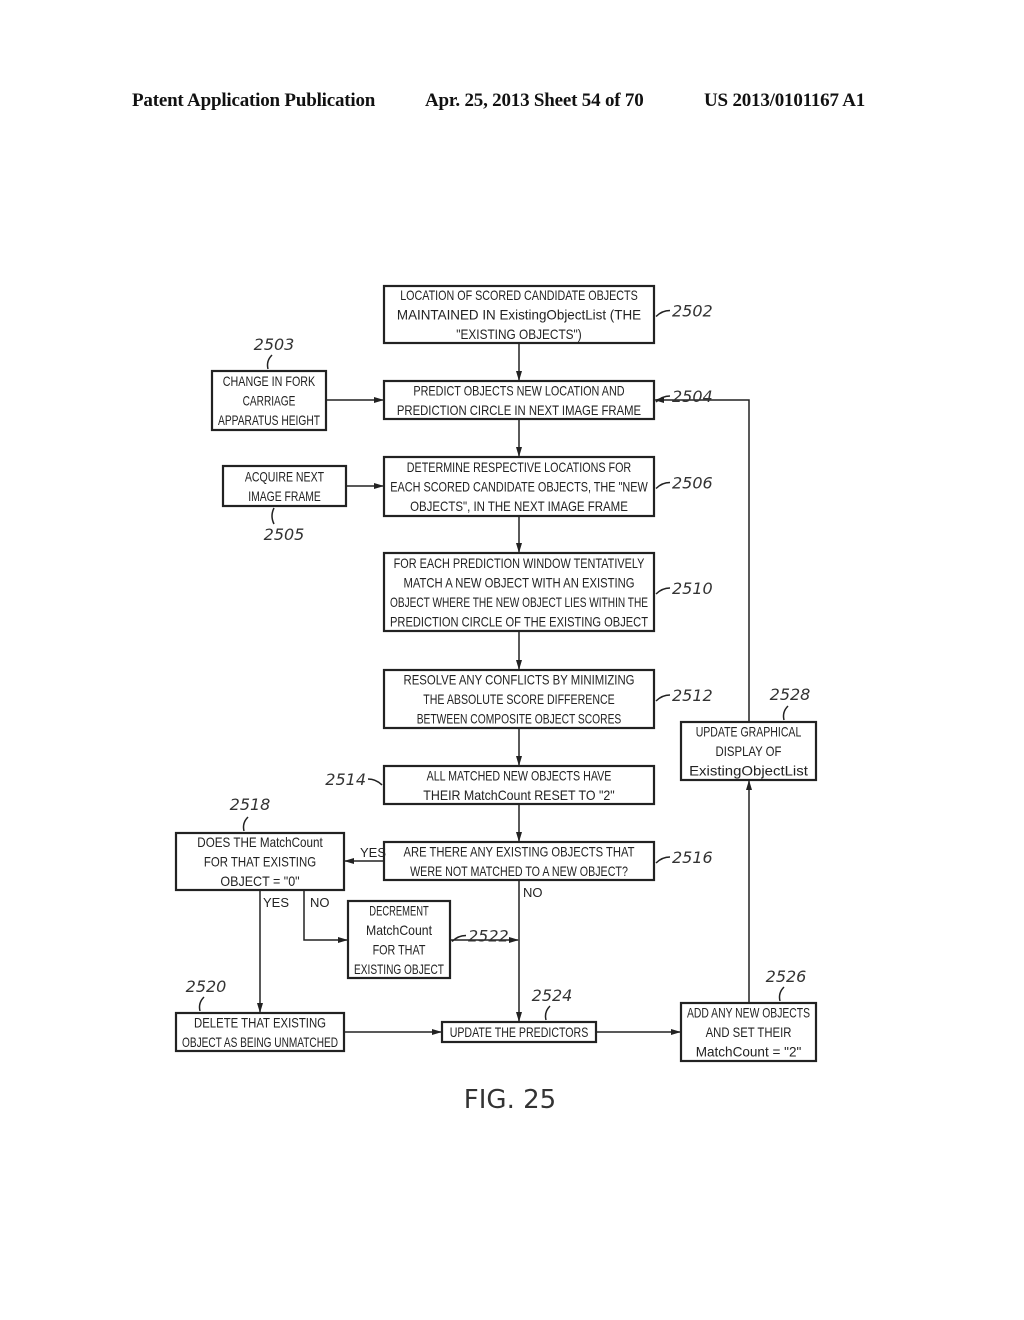 Image resolution: width=1024 pixels, height=1320 pixels. What do you see at coordinates (519, 295) in the screenshot?
I see `node-text-line: LOCATION OF SCORED CANDIDATE OBJECTS` at bounding box center [519, 295].